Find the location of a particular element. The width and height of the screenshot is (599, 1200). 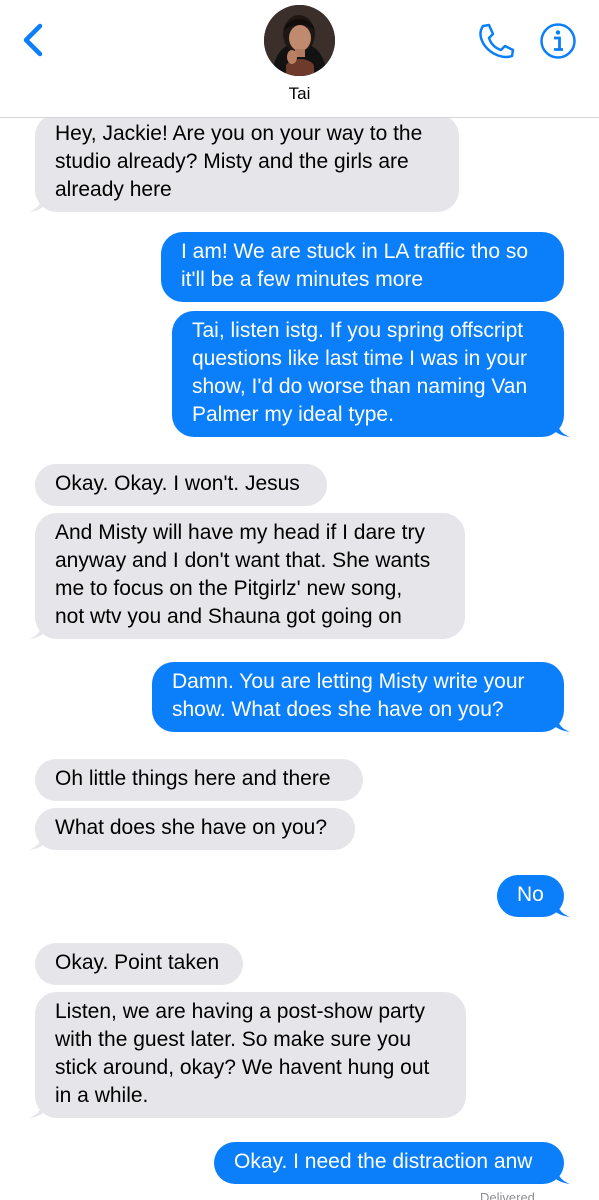

incoming-message-bubble: Okay. Okay. I won't. Jesus is located at coordinates (181, 485).